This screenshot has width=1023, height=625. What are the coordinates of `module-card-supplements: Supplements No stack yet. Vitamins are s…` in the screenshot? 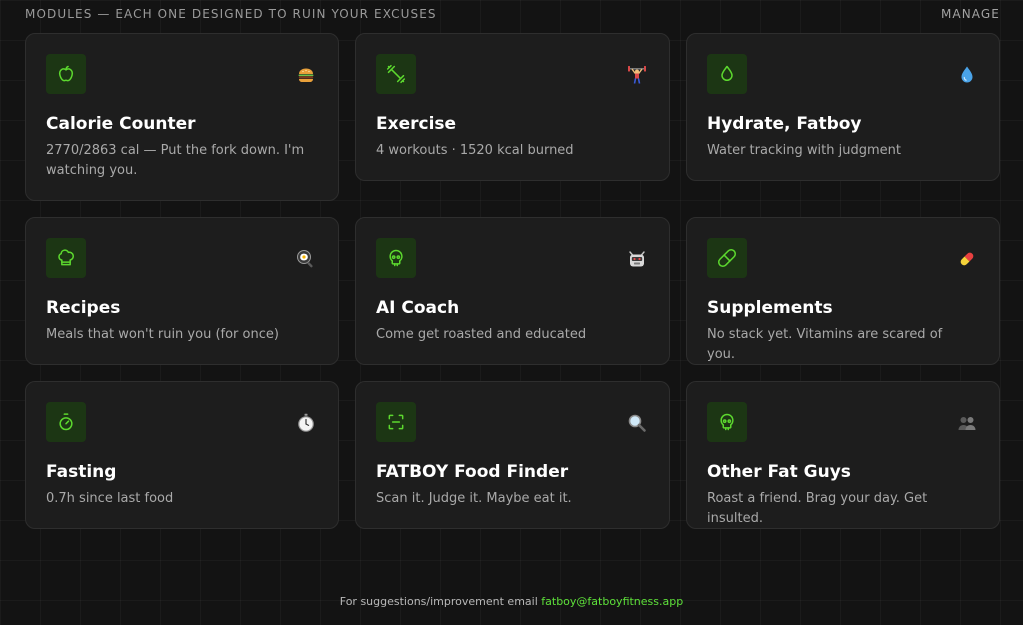 It's located at (843, 291).